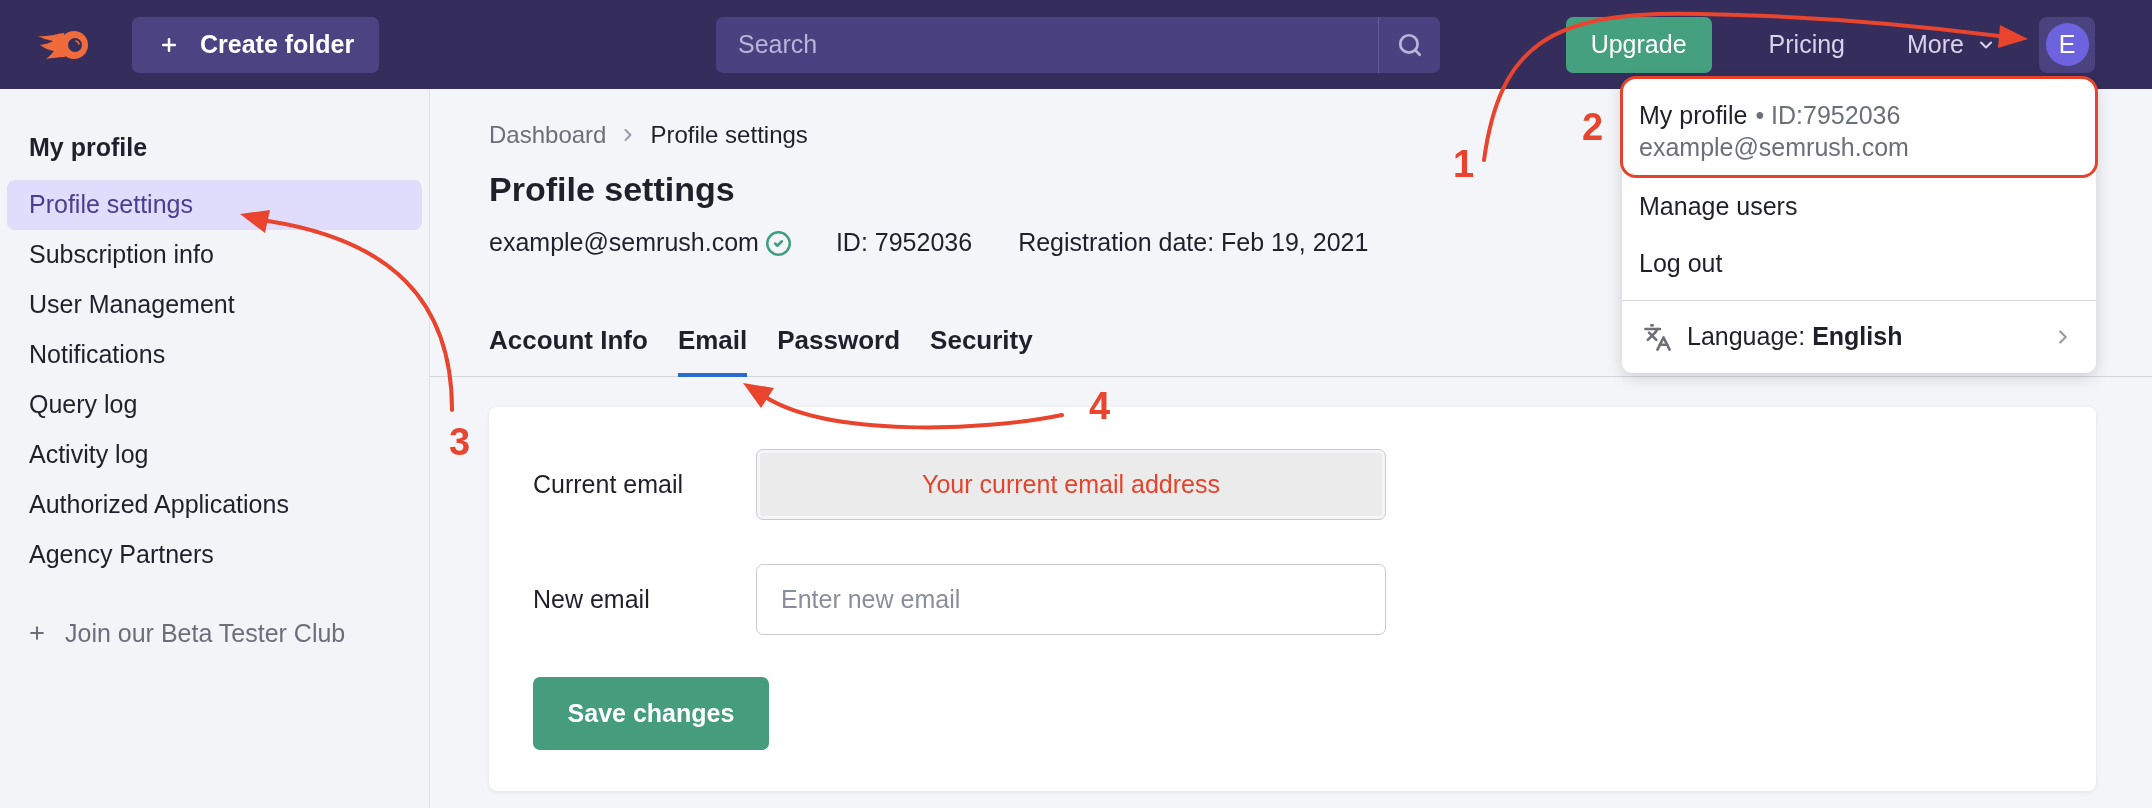 The image size is (2152, 808). Describe the element at coordinates (712, 347) in the screenshot. I see `tab: Email` at that location.